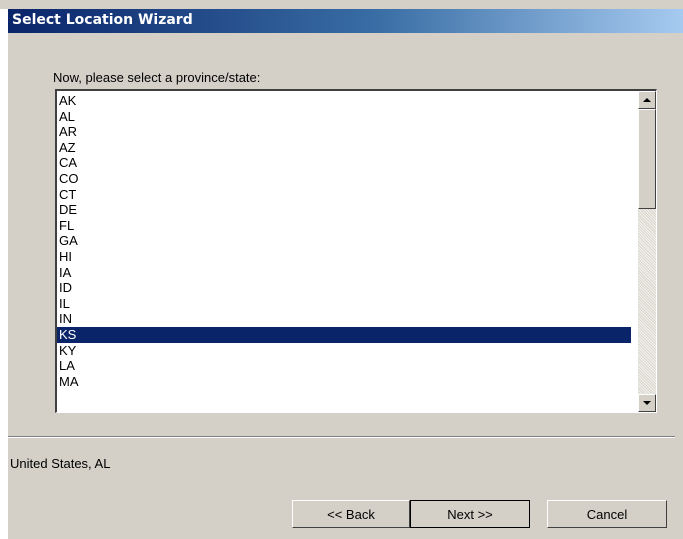  I want to click on list-item-ks: KS, so click(344, 334).